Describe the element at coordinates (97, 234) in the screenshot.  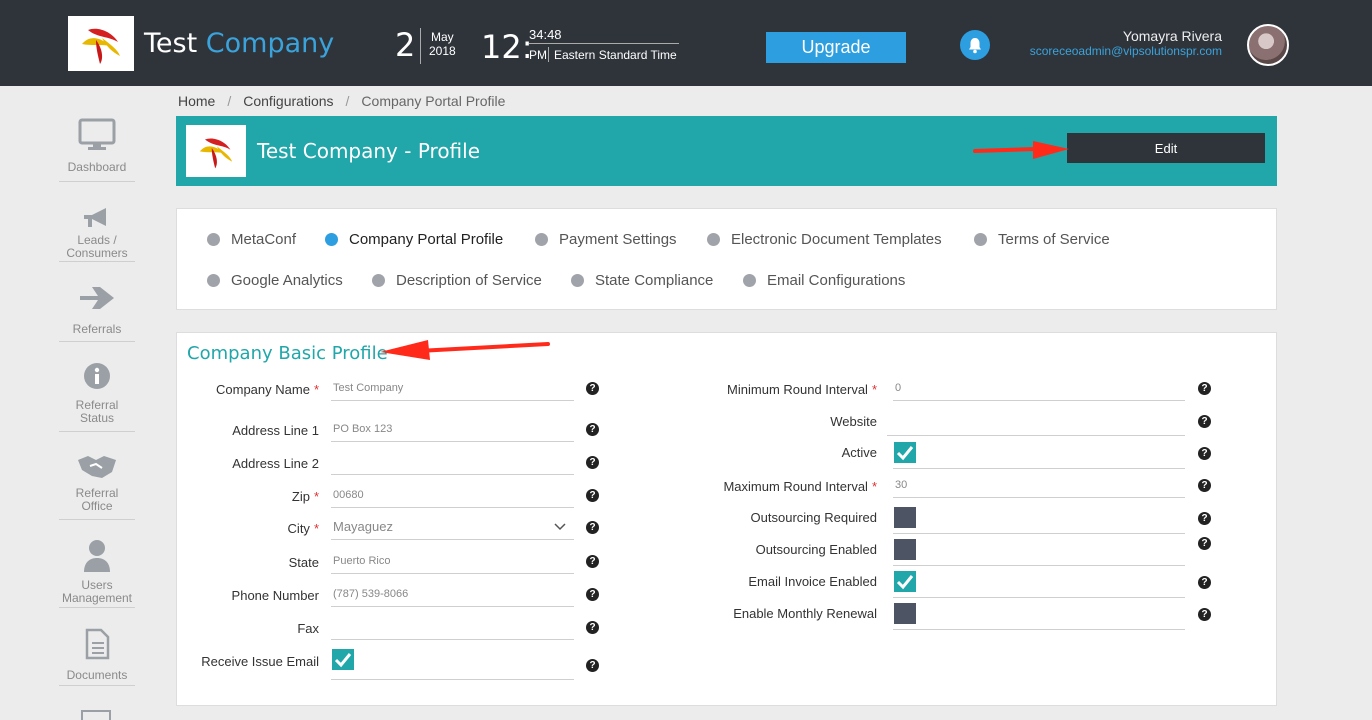
I see `sidebar-item-leads: Leads / Consumers` at that location.